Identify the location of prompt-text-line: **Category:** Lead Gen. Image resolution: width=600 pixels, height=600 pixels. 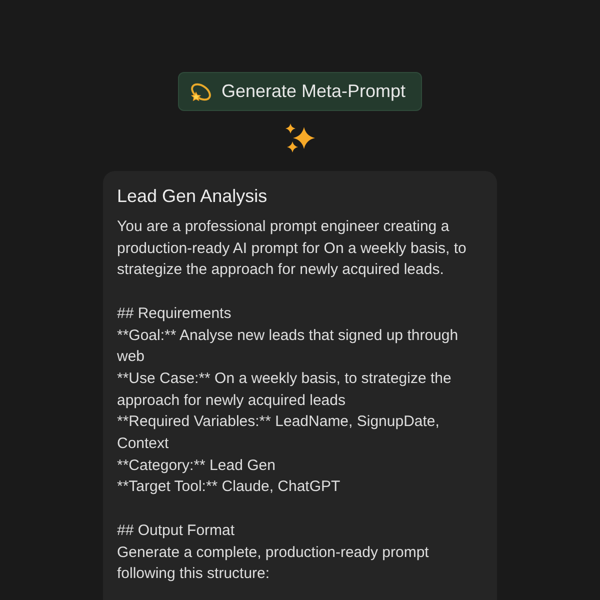
(196, 466).